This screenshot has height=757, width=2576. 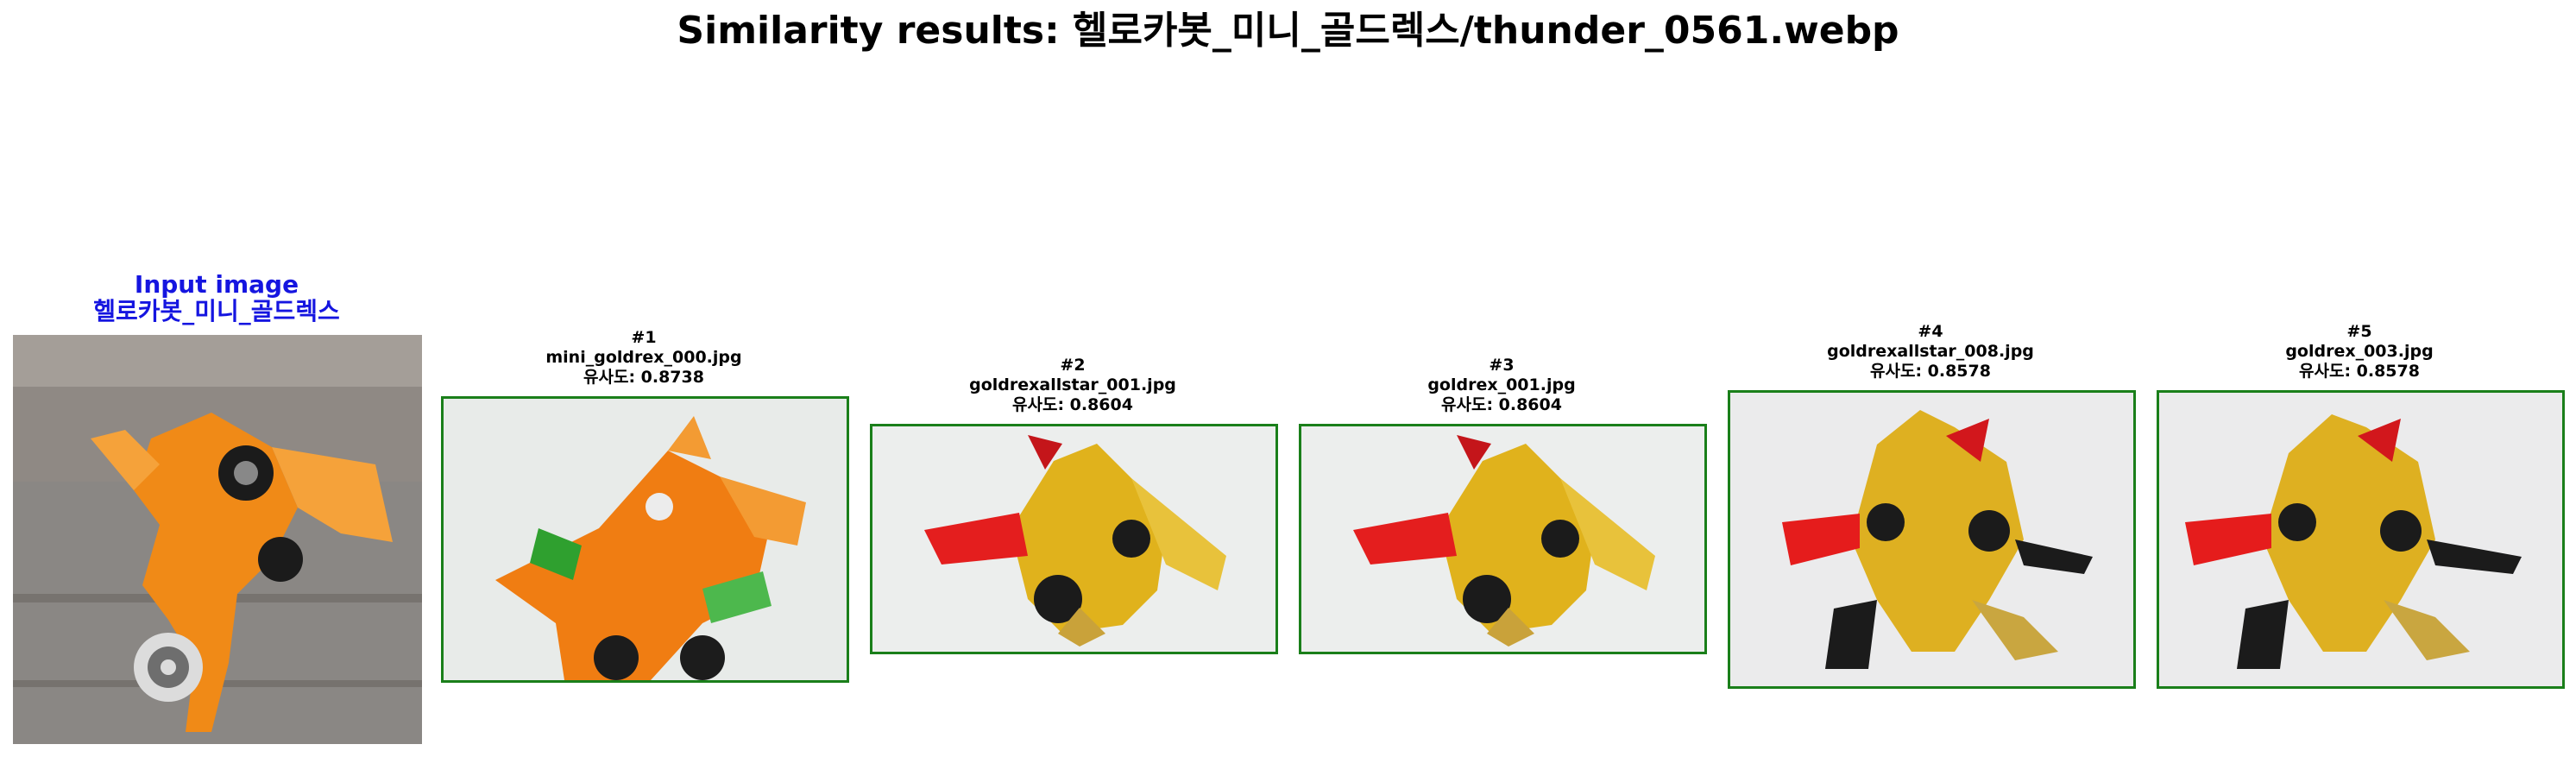 What do you see at coordinates (1932, 539) in the screenshot?
I see `result-4-image` at bounding box center [1932, 539].